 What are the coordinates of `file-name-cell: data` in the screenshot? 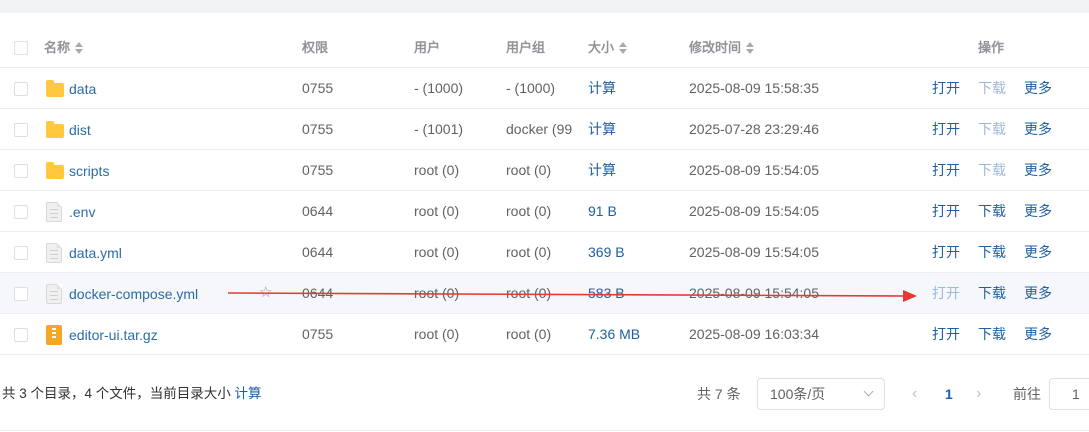 It's located at (71, 88).